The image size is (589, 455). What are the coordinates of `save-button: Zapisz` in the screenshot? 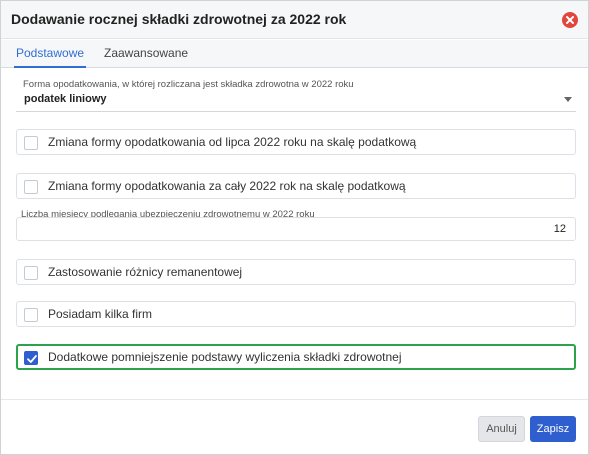 It's located at (553, 429).